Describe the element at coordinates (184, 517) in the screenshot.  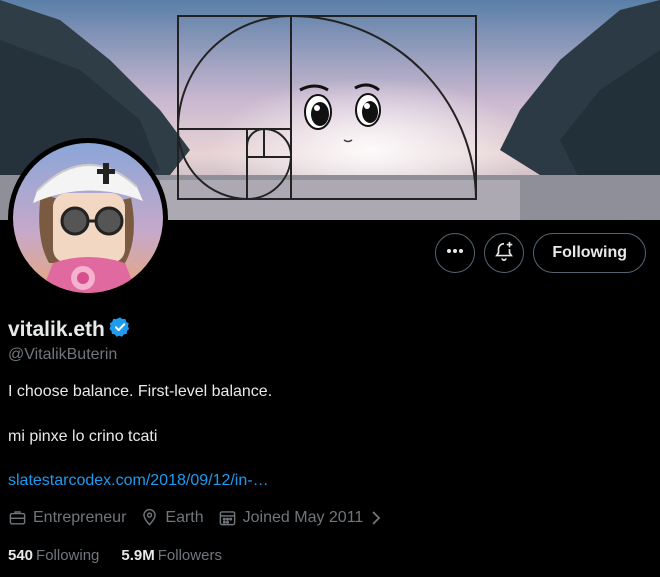
I see `location-text: Earth` at that location.